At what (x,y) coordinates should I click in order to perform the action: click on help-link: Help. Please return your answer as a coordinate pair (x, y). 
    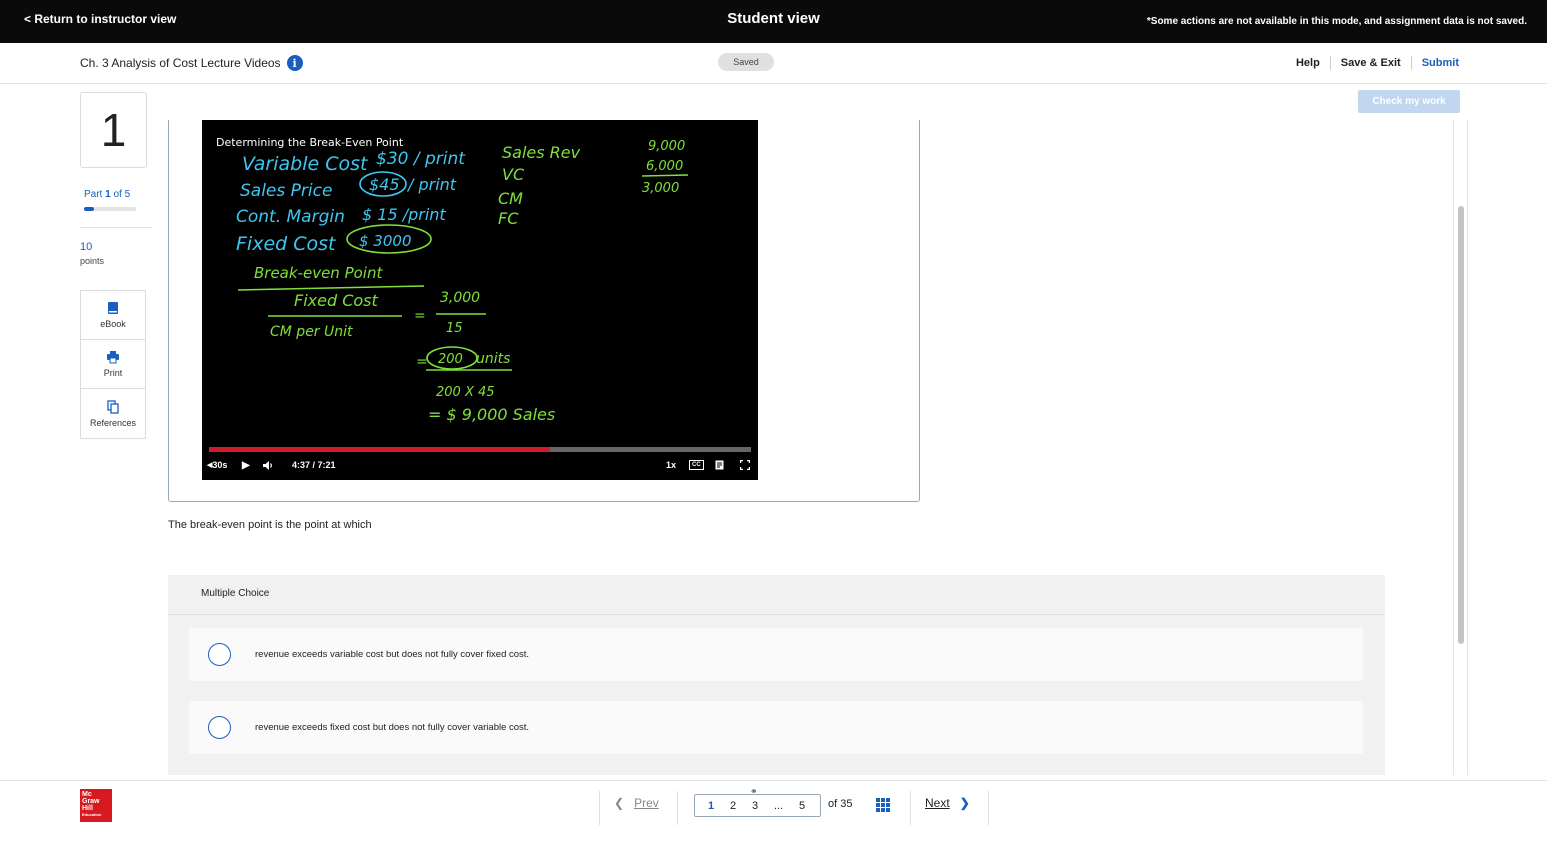
    Looking at the image, I should click on (1308, 63).